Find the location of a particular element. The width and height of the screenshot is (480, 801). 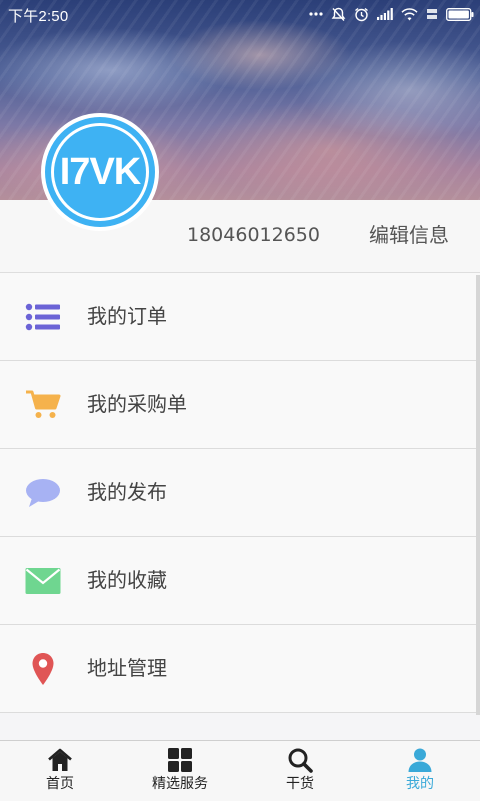

scrollbar is located at coordinates (478, 495).